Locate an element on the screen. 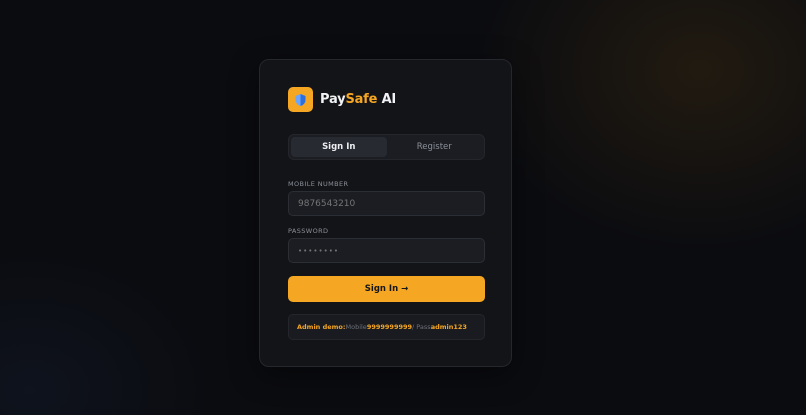  admin-demo-prefix: Admin demo: is located at coordinates (321, 327).